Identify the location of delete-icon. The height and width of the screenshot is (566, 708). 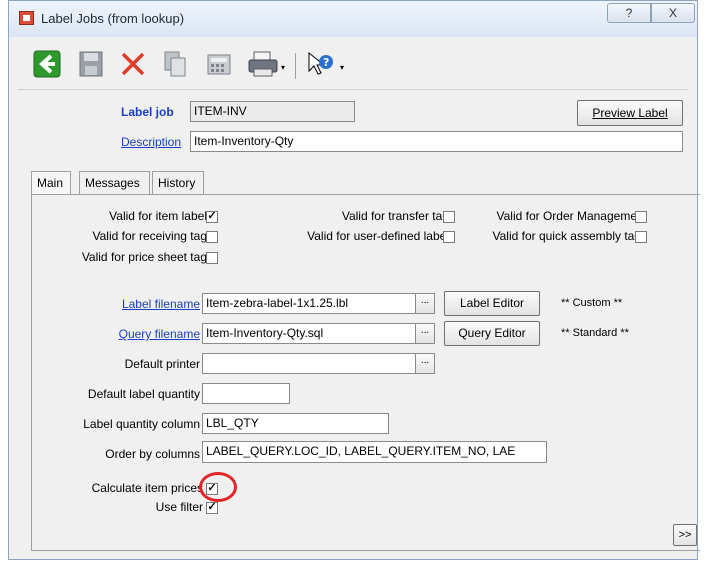
(133, 64).